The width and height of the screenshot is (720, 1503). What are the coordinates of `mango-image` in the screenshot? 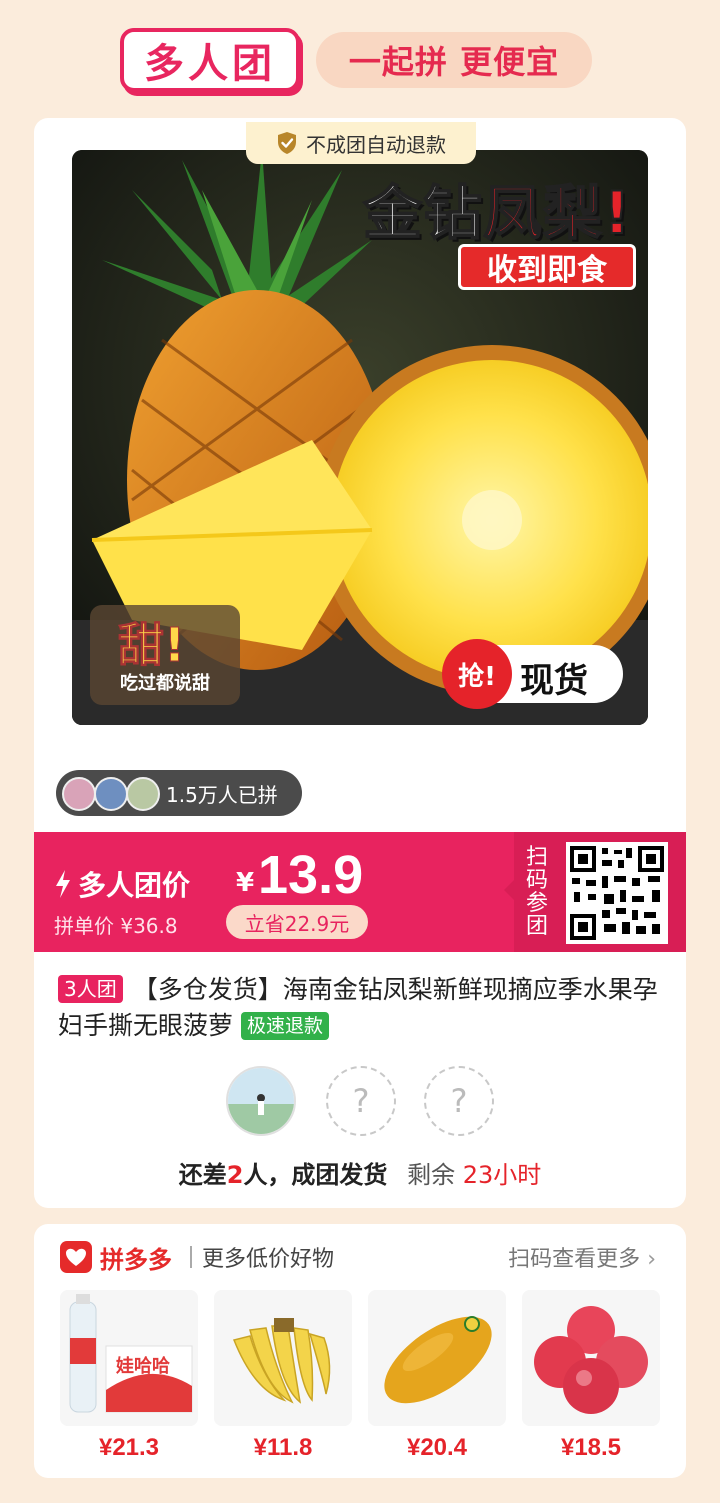 It's located at (437, 1358).